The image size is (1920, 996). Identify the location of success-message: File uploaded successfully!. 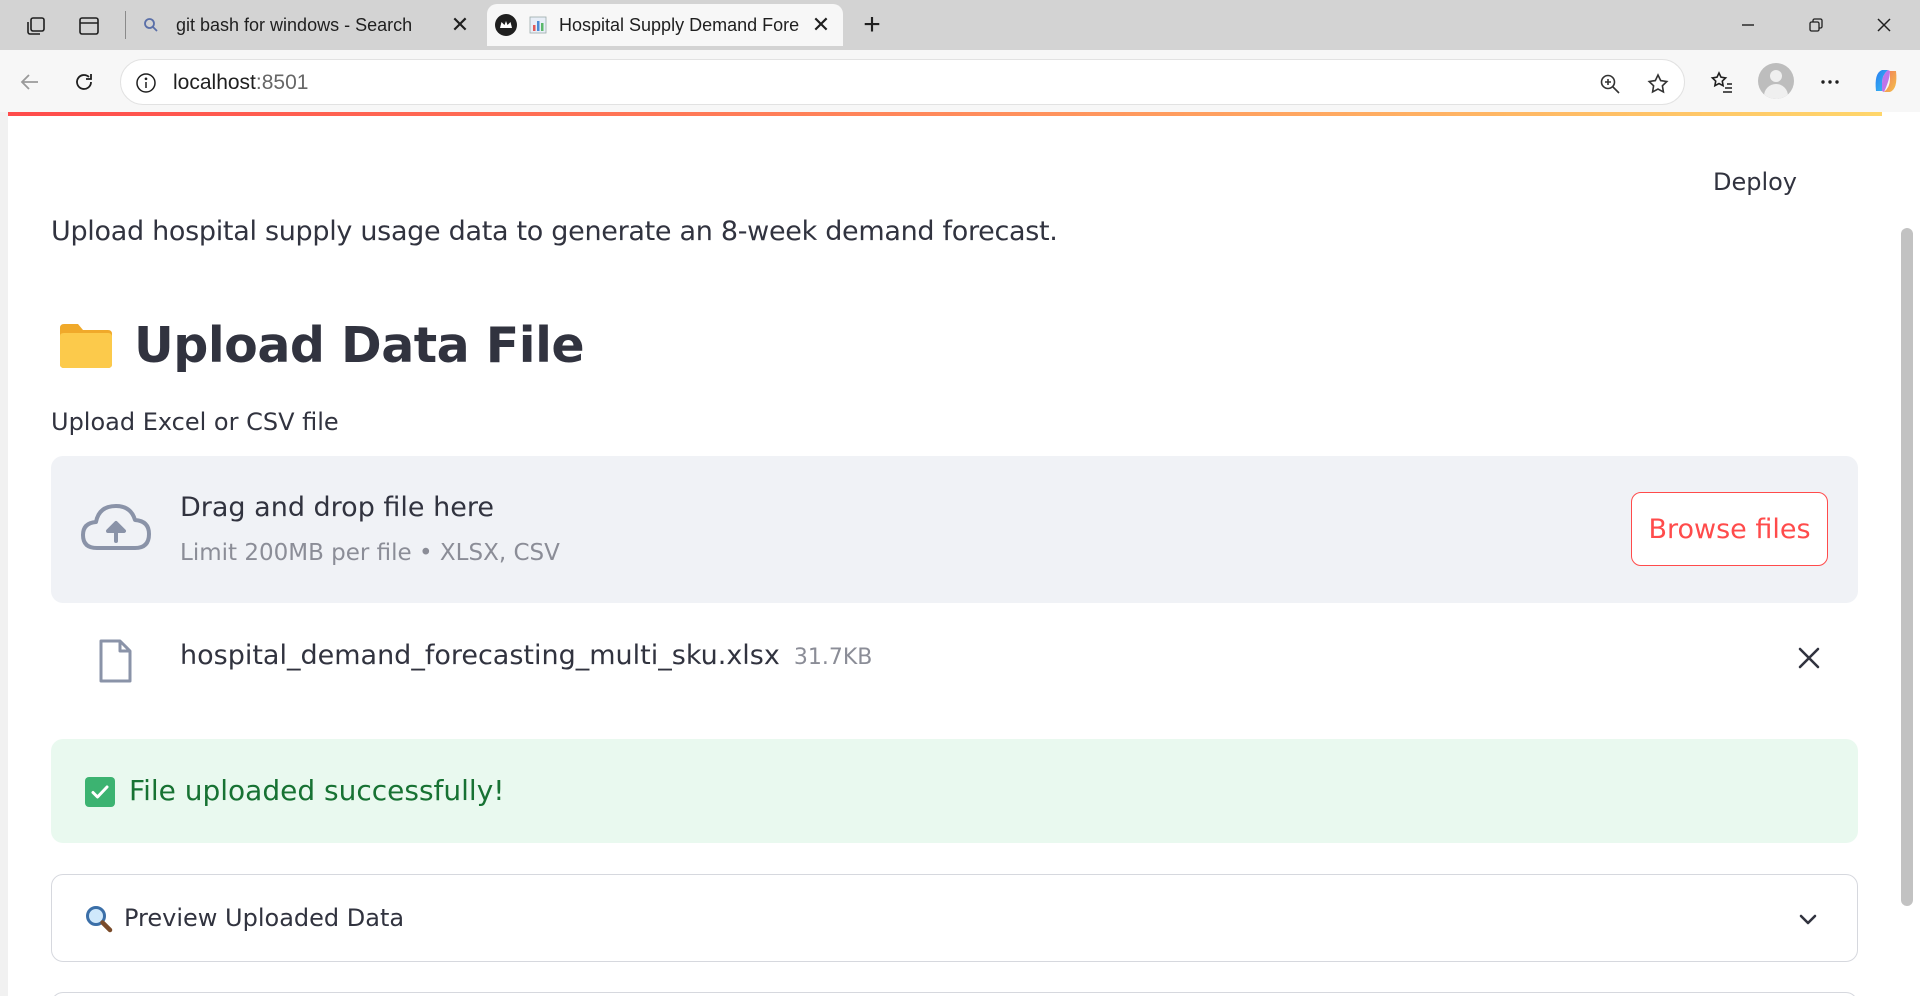
(317, 790).